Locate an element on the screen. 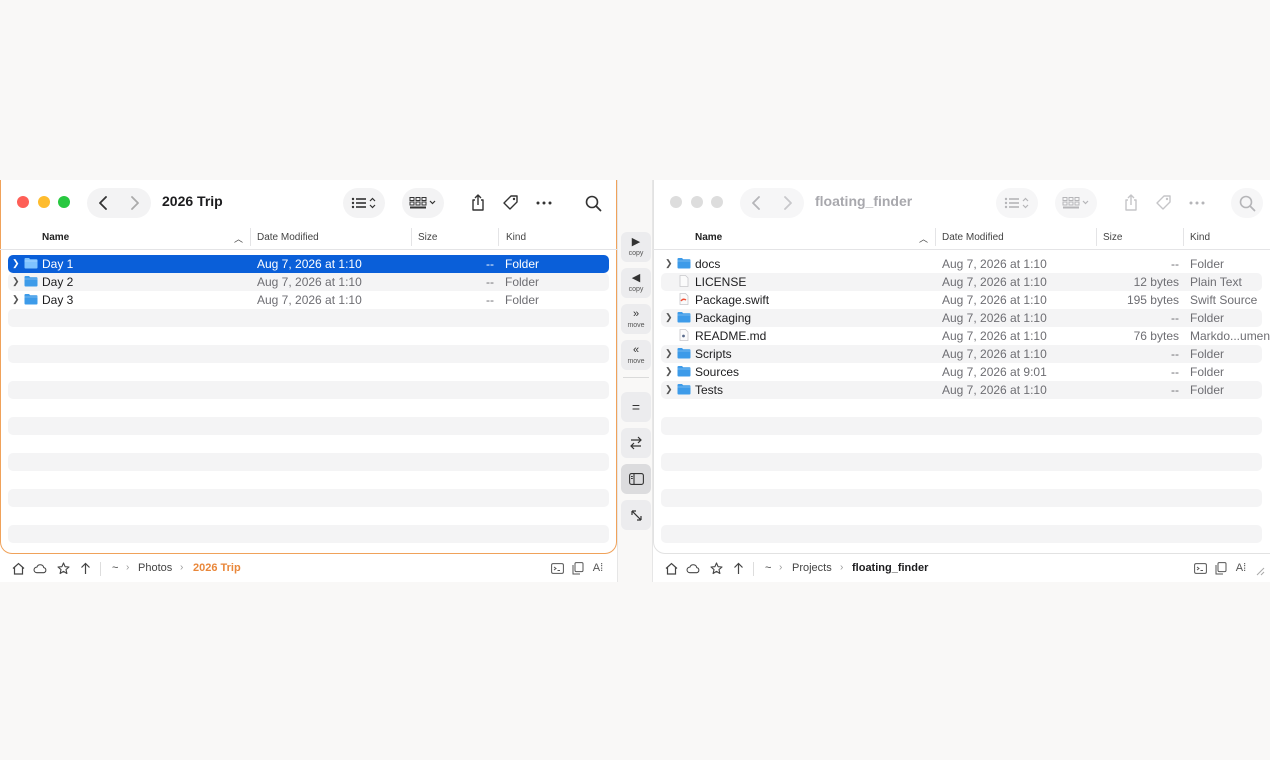 Image resolution: width=1270 pixels, height=760 pixels. resize-grip-icon is located at coordinates (1260, 571).